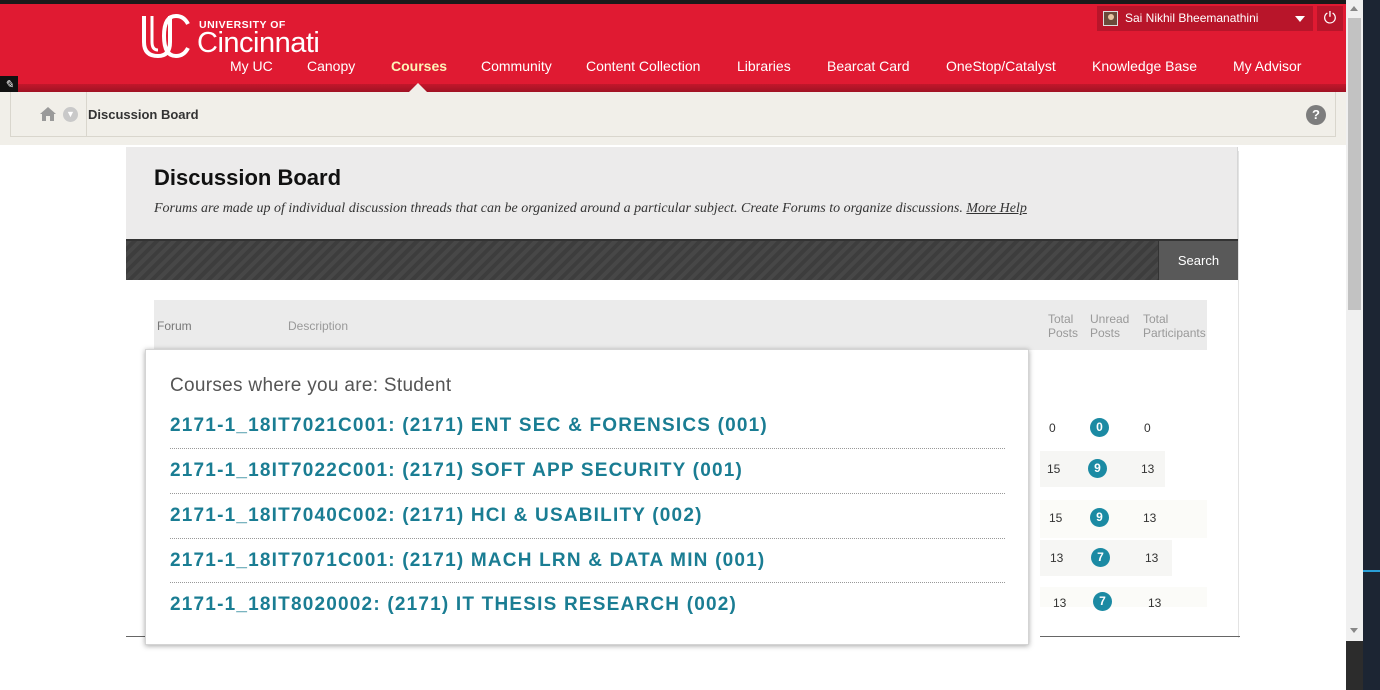 This screenshot has height=690, width=1380. What do you see at coordinates (1109, 319) in the screenshot?
I see `col-unread-line1: Unread` at bounding box center [1109, 319].